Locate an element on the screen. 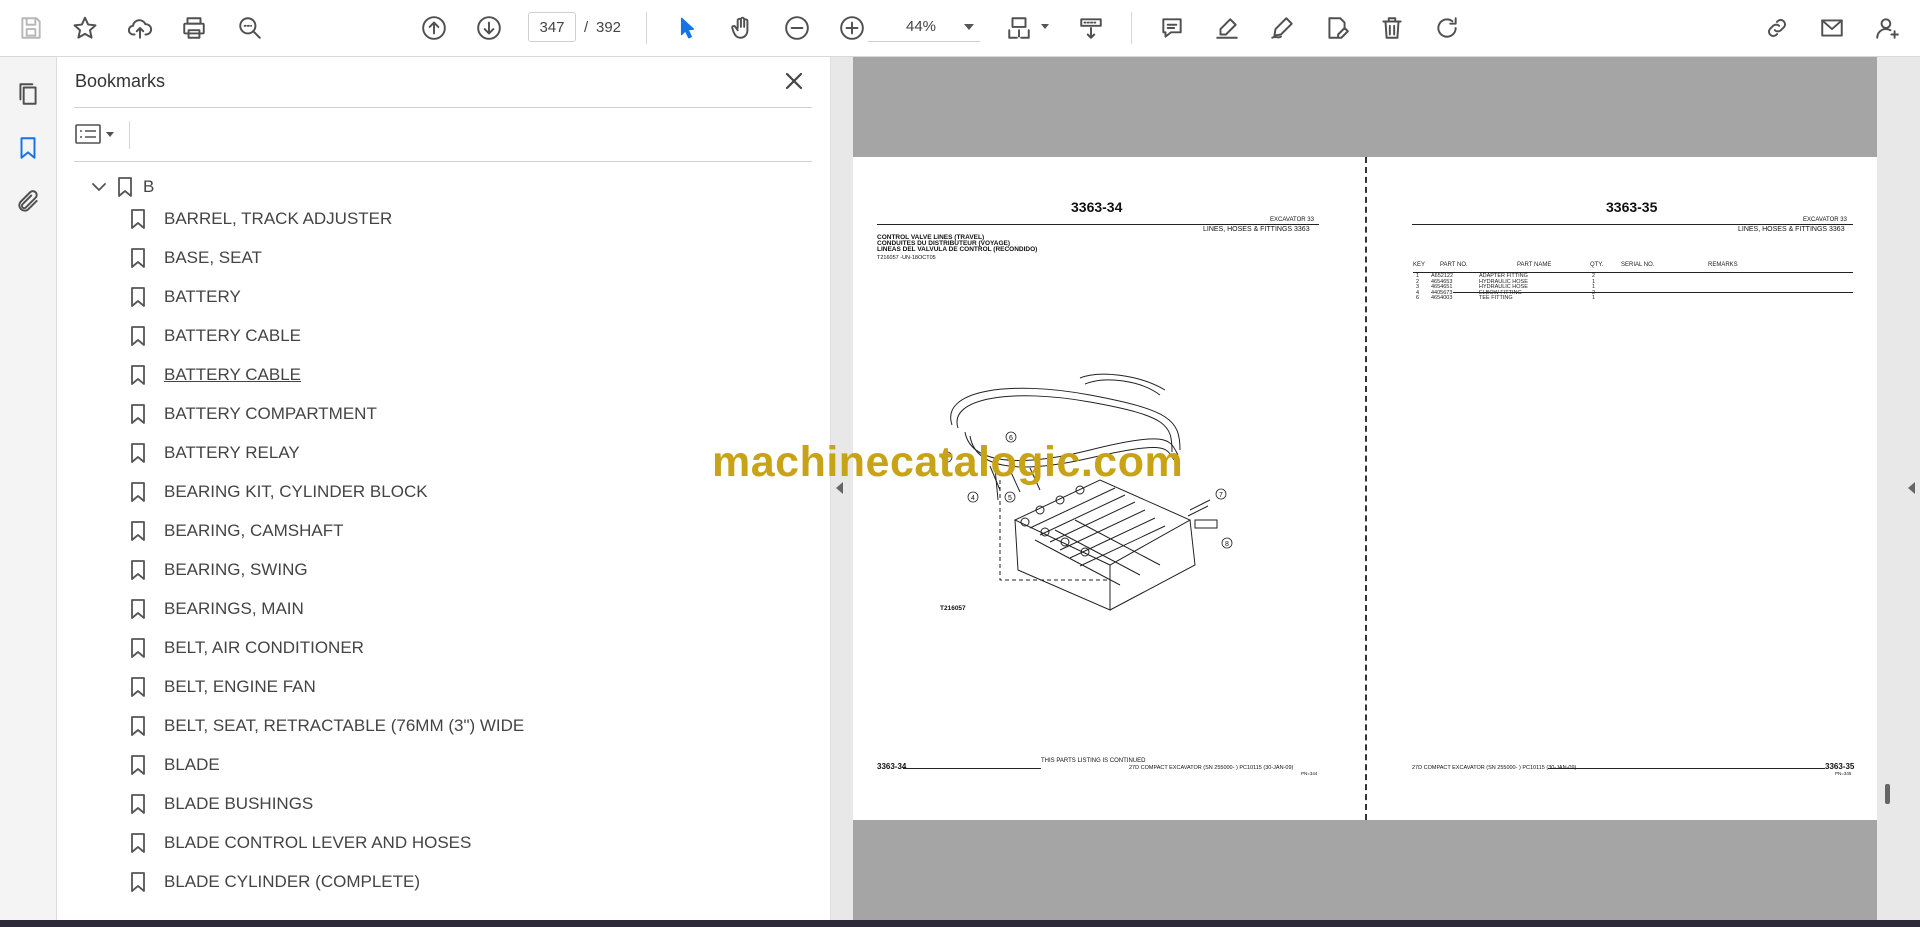  rotate-icon is located at coordinates (1447, 28).